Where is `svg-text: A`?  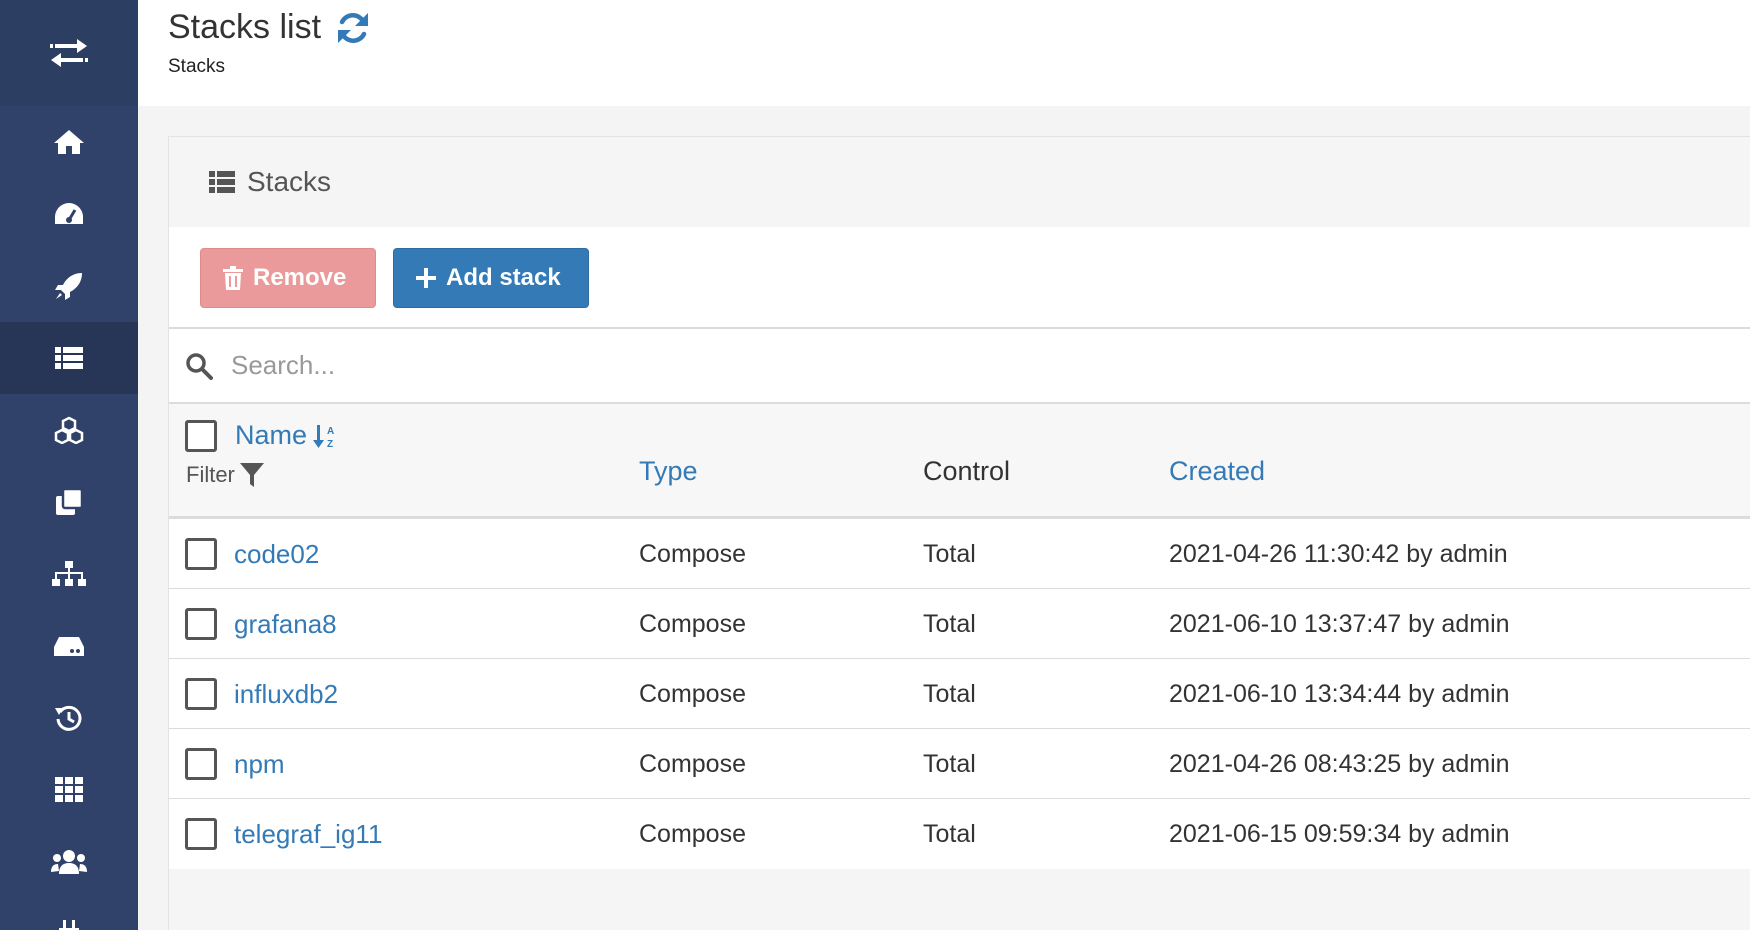
svg-text: A is located at coordinates (330, 431).